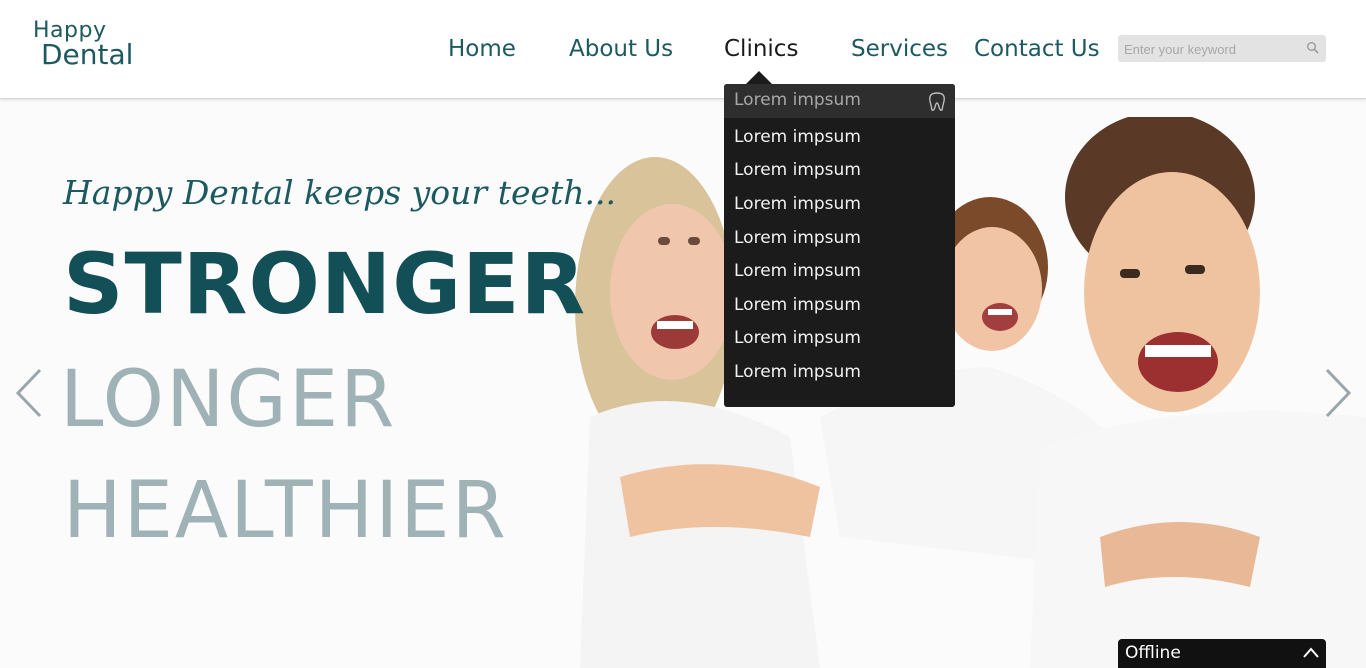 This screenshot has height=668, width=1366. What do you see at coordinates (228, 400) in the screenshot?
I see `hero-word-longer: LONGER` at bounding box center [228, 400].